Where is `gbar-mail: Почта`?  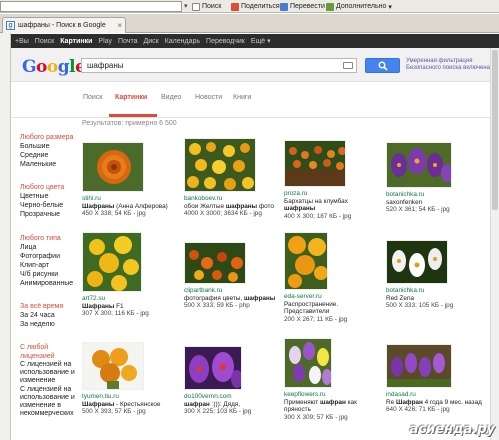 gbar-mail: Почта is located at coordinates (127, 41).